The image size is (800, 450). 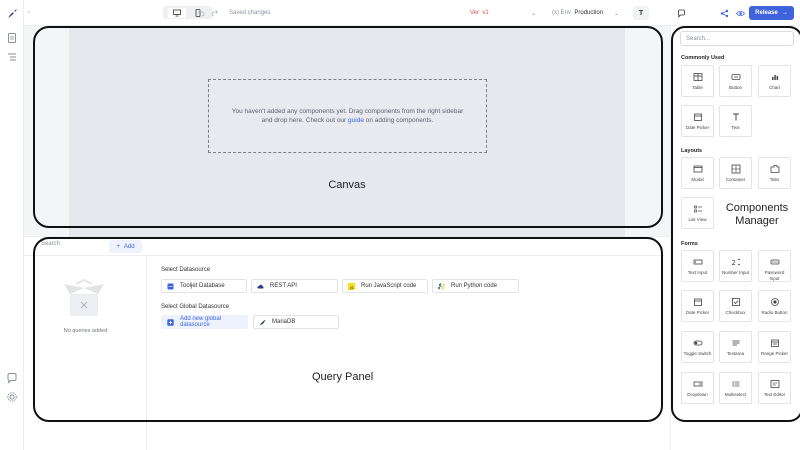 What do you see at coordinates (204, 322) in the screenshot?
I see `add-global-datasource-button: Add new global datasource` at bounding box center [204, 322].